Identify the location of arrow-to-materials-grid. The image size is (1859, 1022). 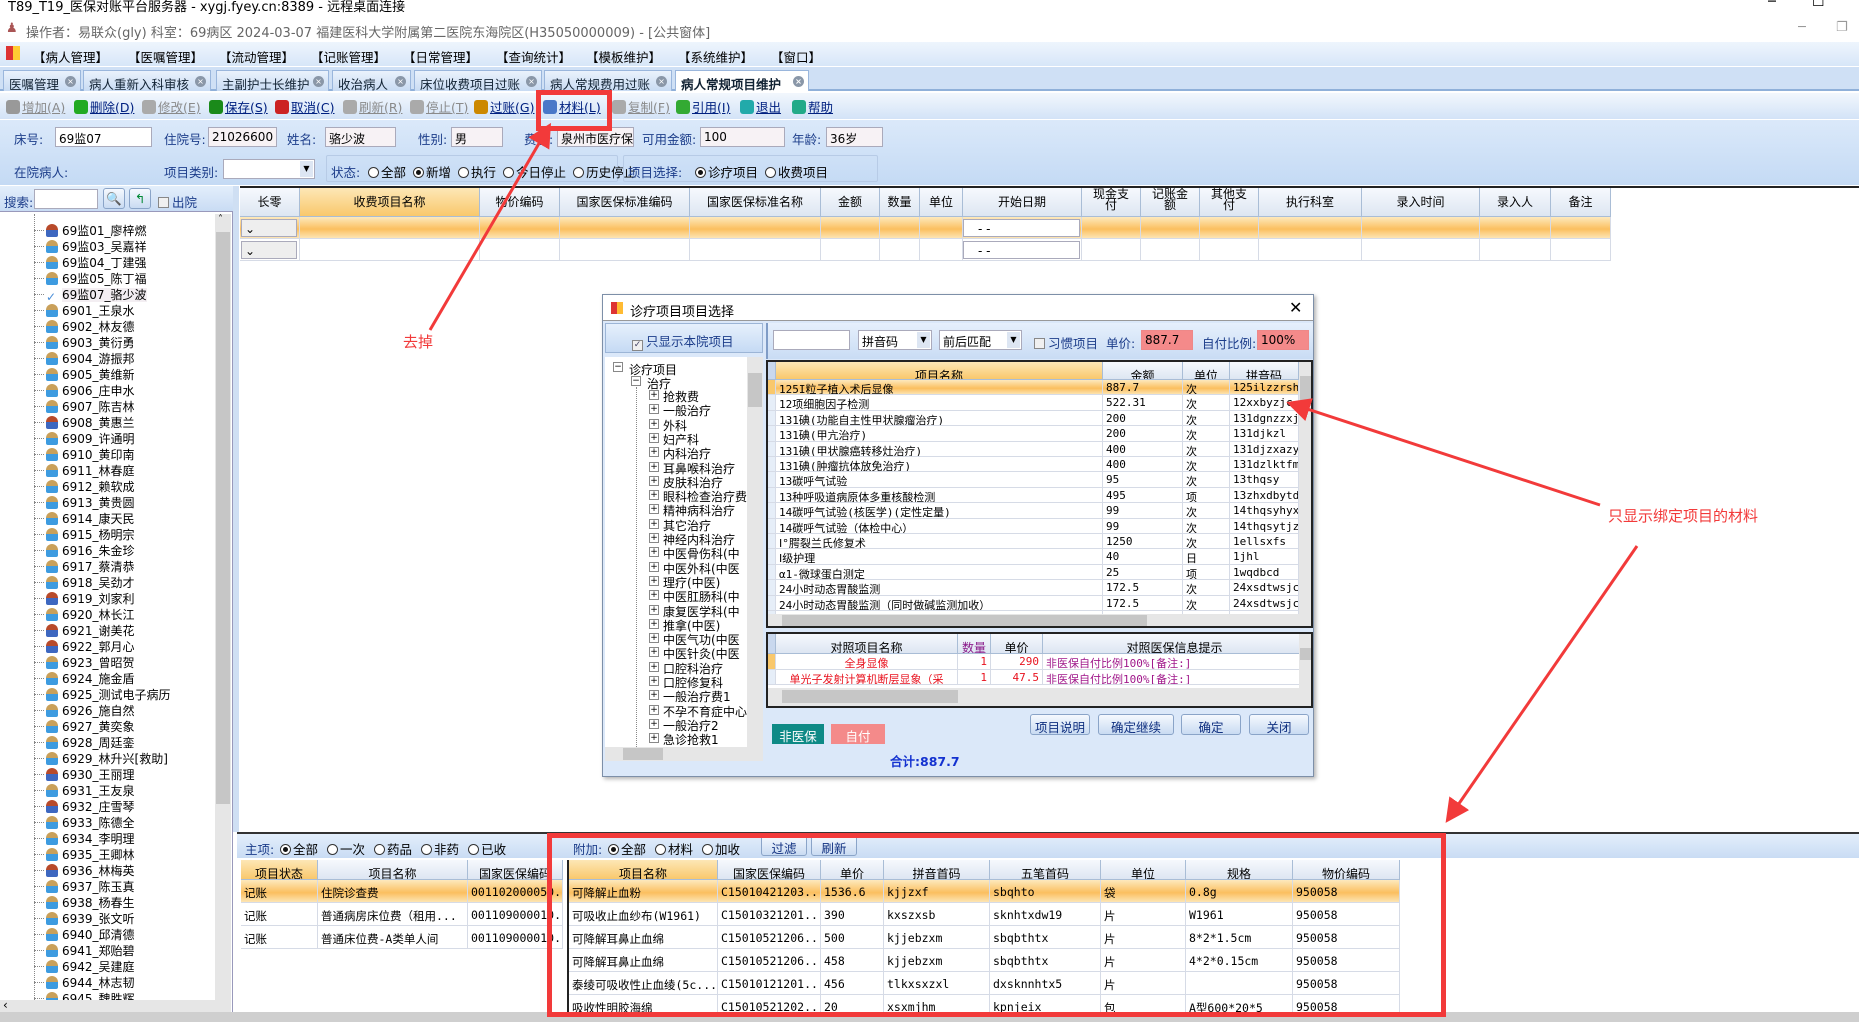
(1542, 684).